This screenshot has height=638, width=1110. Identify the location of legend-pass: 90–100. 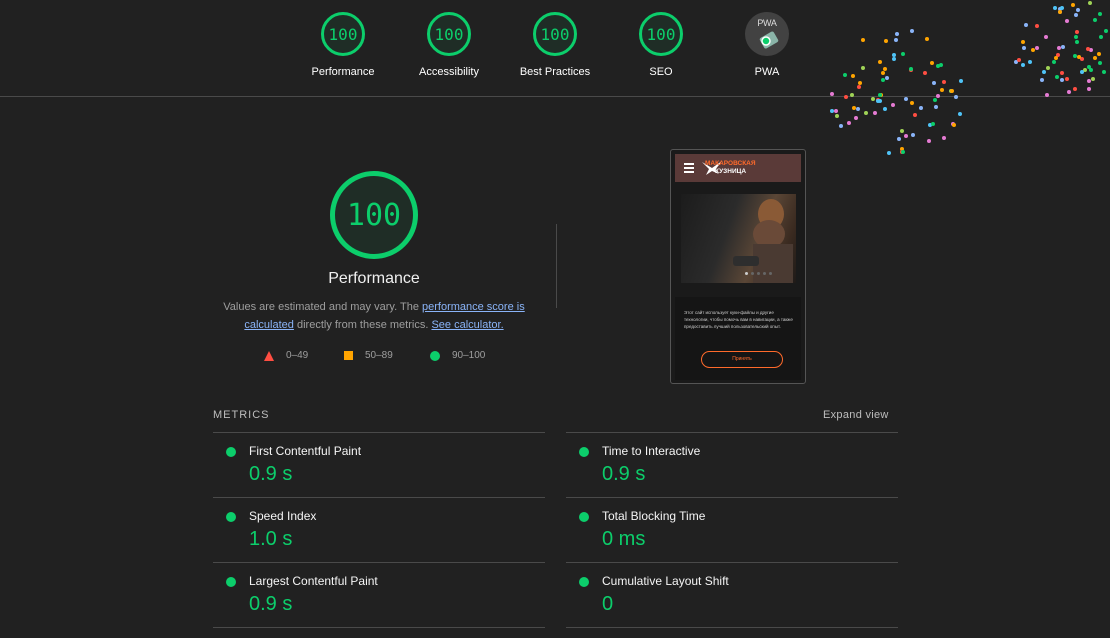
(457, 355).